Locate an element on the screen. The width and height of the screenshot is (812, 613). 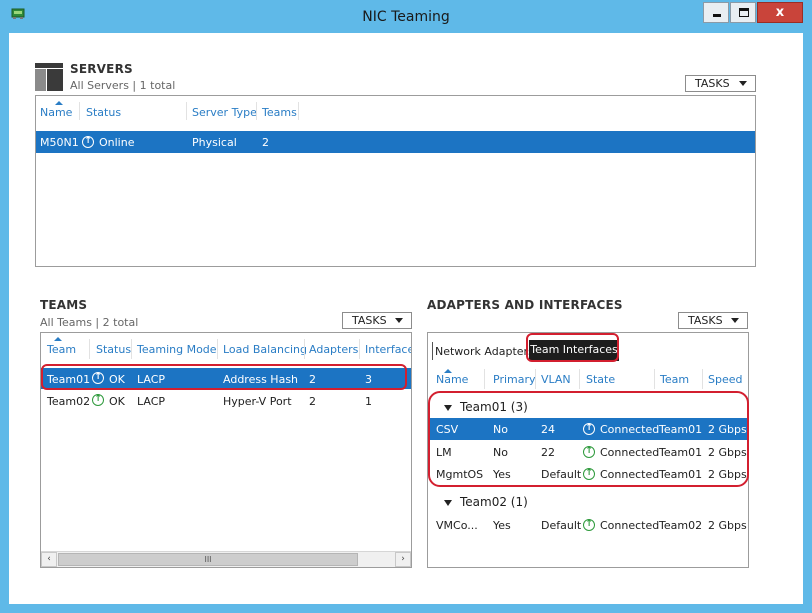
team-adapters: 2 is located at coordinates (312, 401).